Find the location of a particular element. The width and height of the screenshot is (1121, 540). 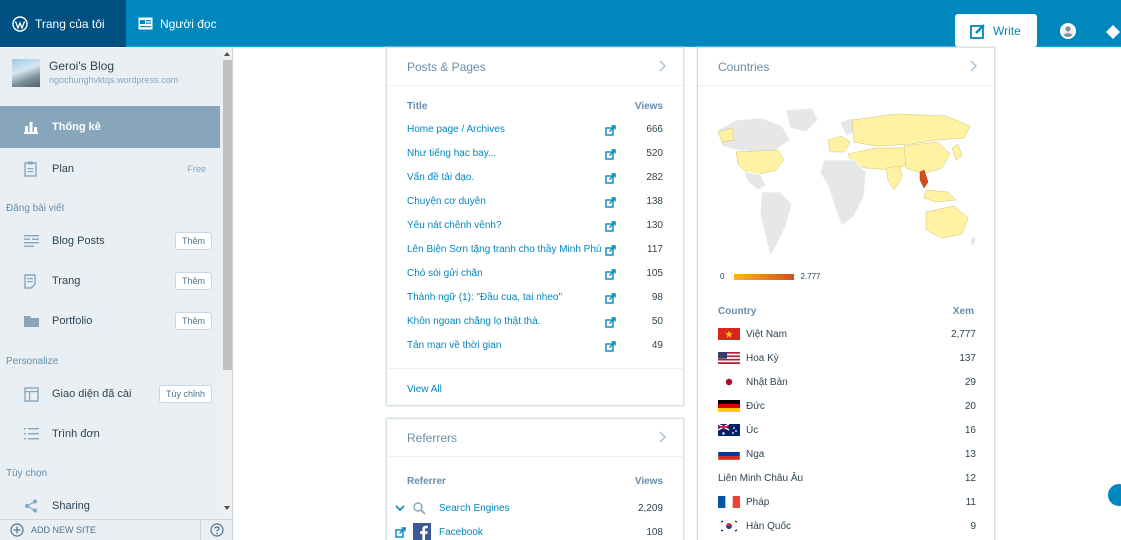

post-title-link: Chó sói gửi chắn is located at coordinates (505, 273).